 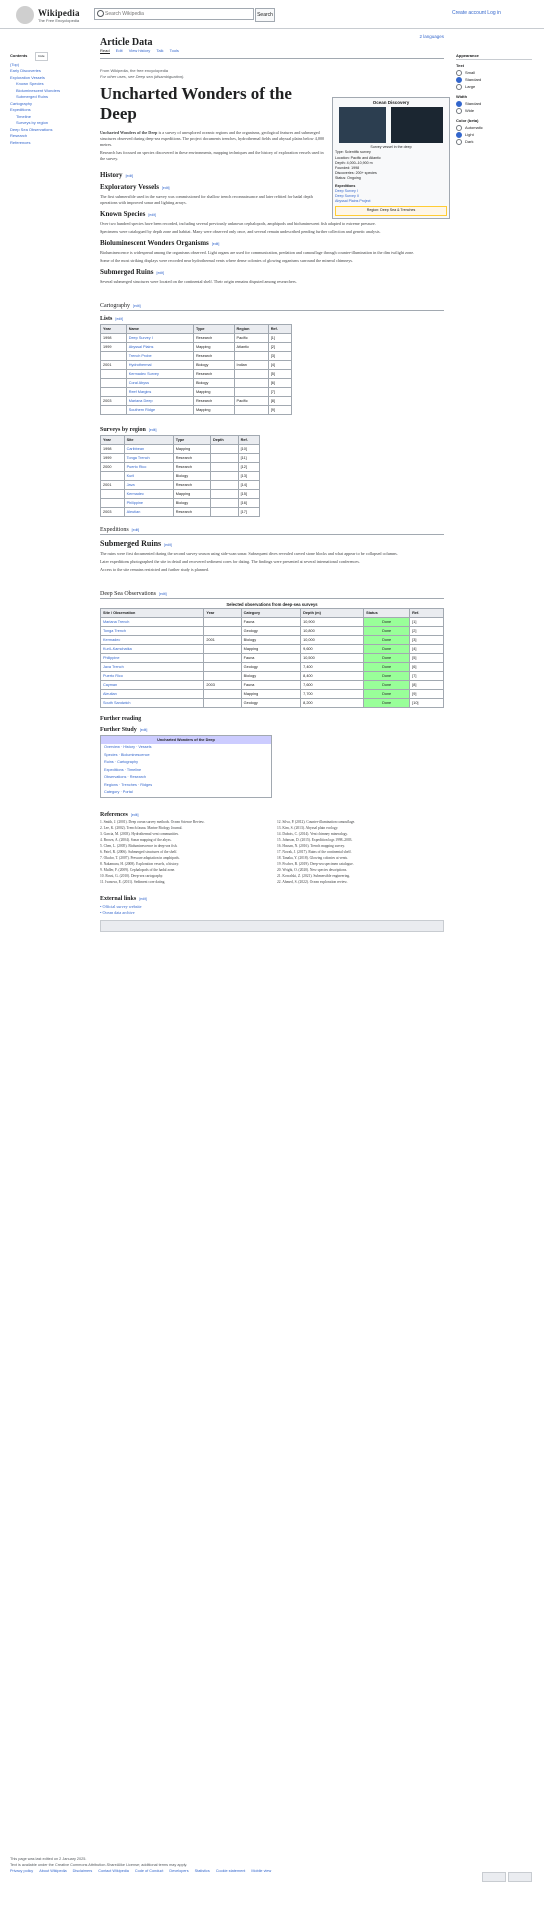 What do you see at coordinates (152, 649) in the screenshot?
I see `table-cell: Kuril–Kamchatka` at bounding box center [152, 649].